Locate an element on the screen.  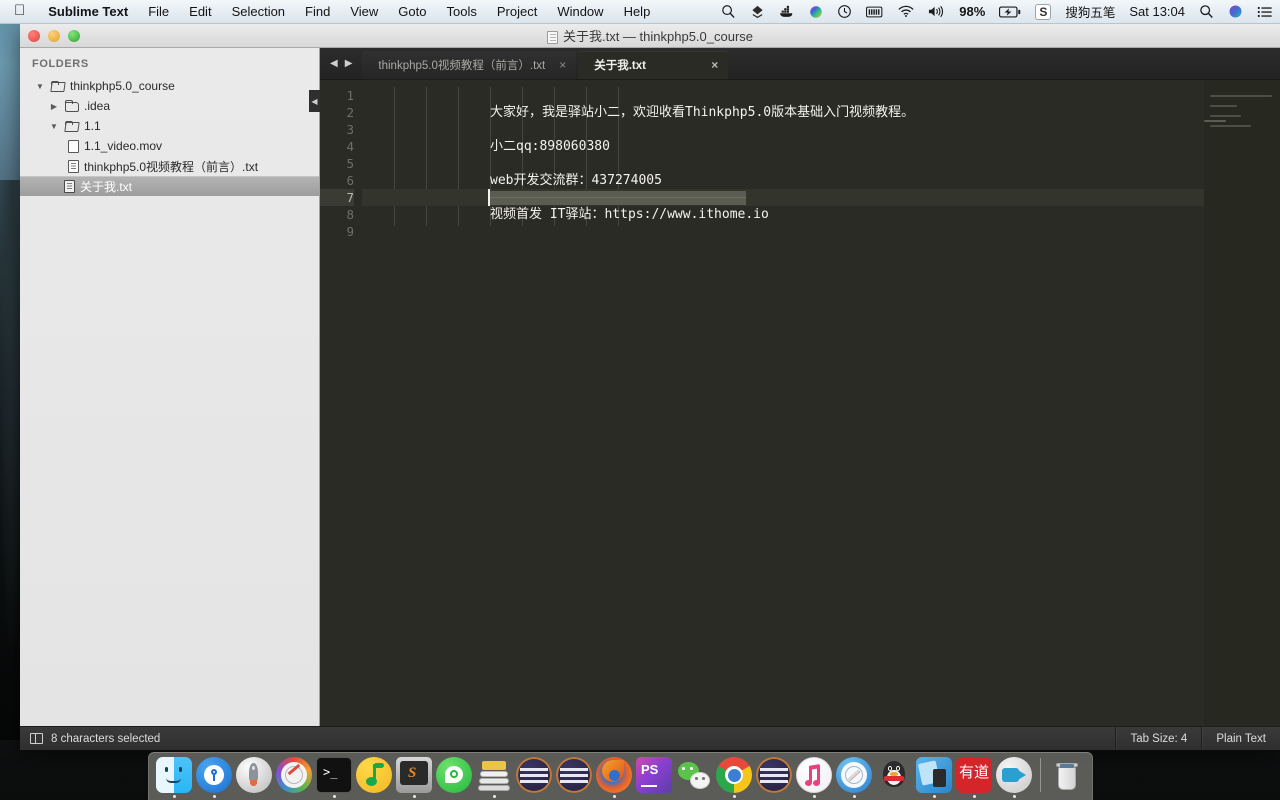
status-syntax: Plain Text is located at coordinates (1240, 738).